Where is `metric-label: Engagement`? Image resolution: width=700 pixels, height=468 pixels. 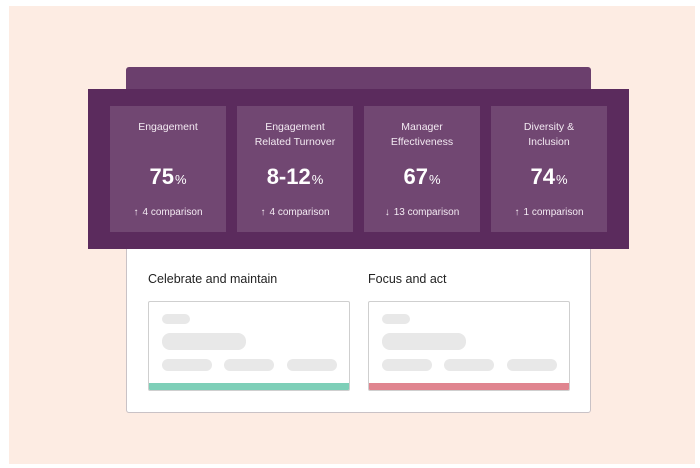
metric-label: Engagement is located at coordinates (168, 127).